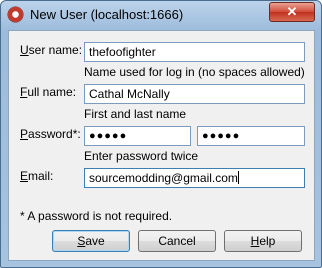  What do you see at coordinates (194, 52) in the screenshot?
I see `user-name-input: thefoofighter` at bounding box center [194, 52].